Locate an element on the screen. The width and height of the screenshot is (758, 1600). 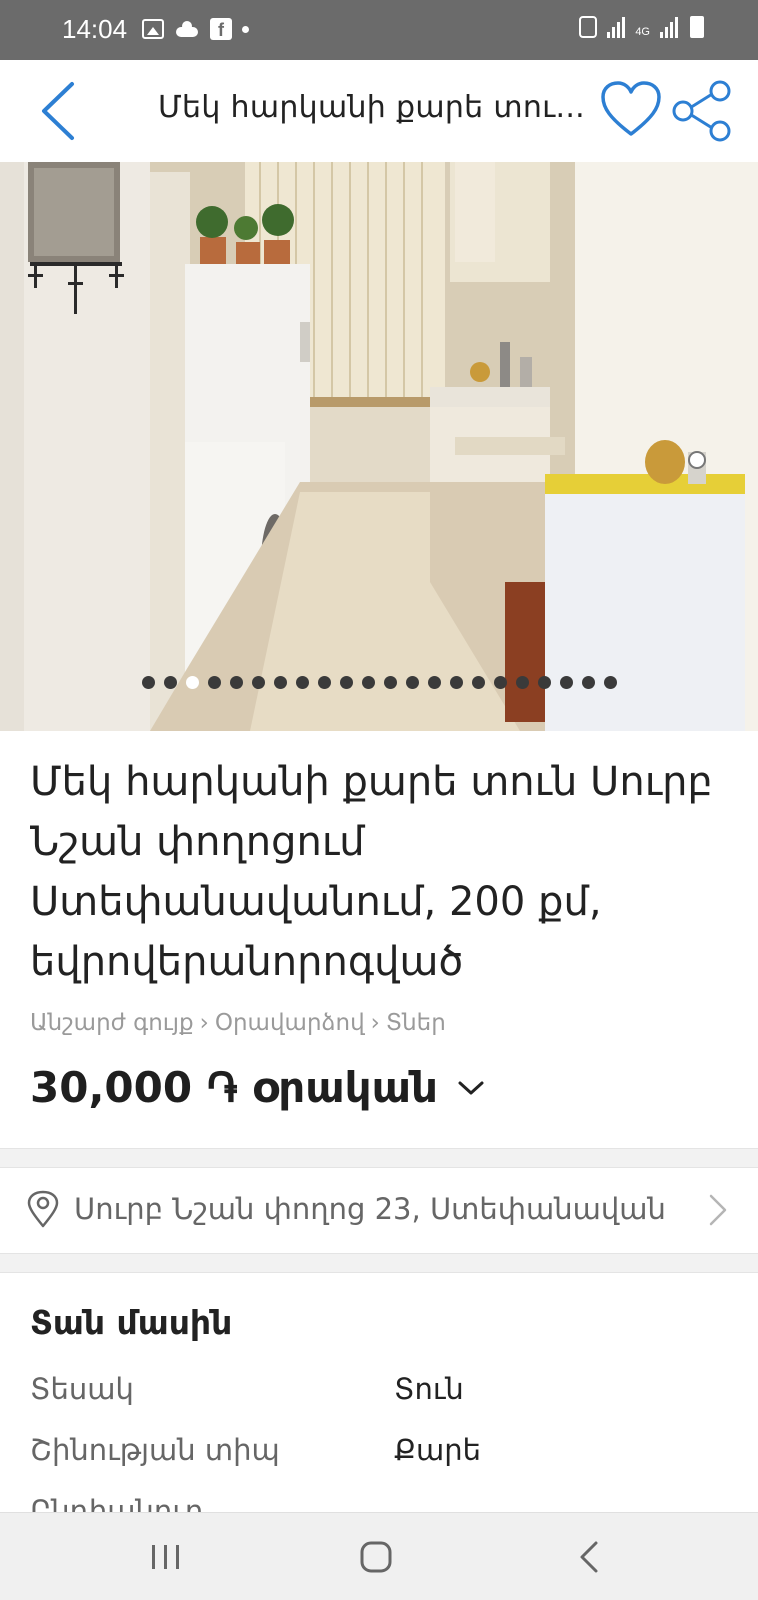
gallery-pagination is located at coordinates (379, 682).